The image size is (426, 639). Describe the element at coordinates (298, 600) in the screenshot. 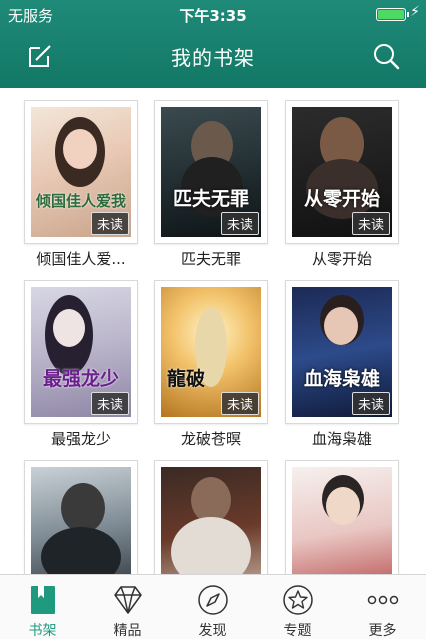

I see `star-icon` at that location.